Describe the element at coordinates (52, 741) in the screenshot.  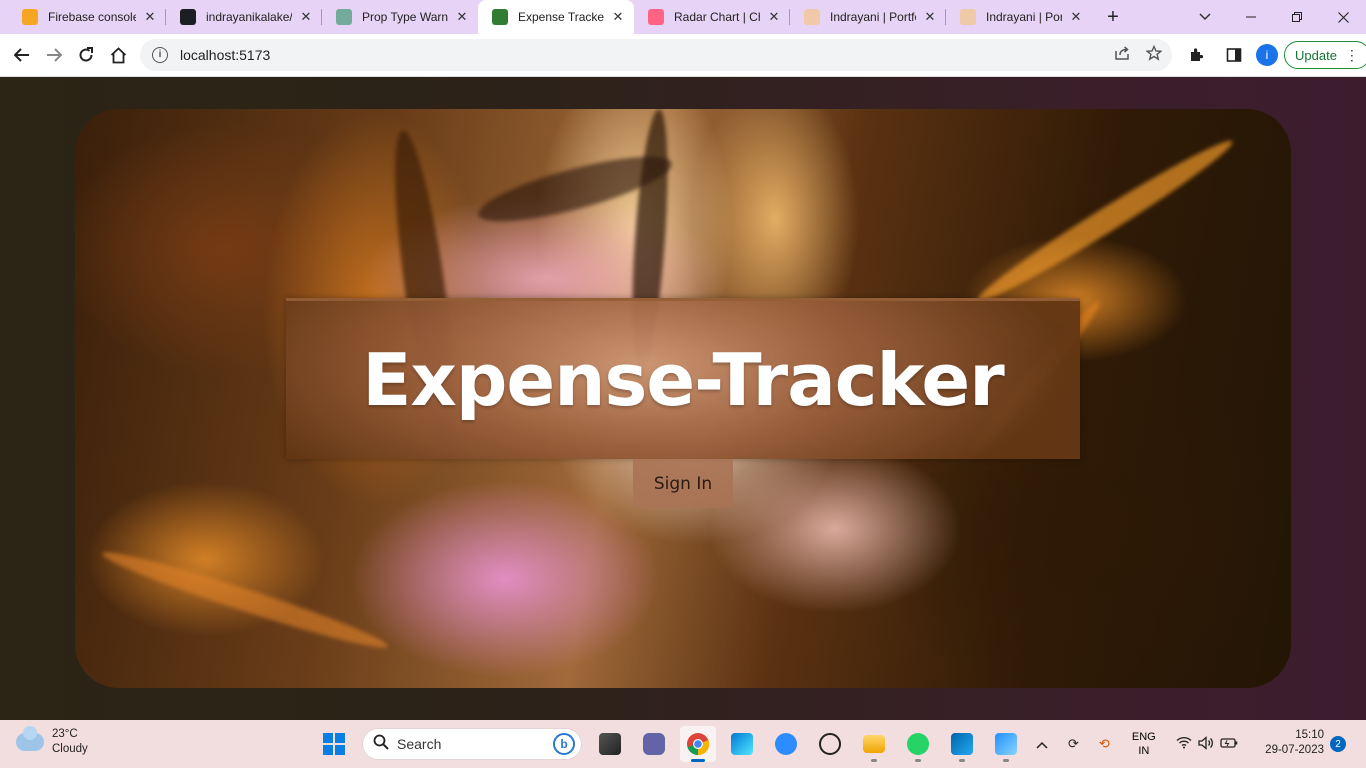
I see `weather-widget: 23°C Cloudy` at that location.